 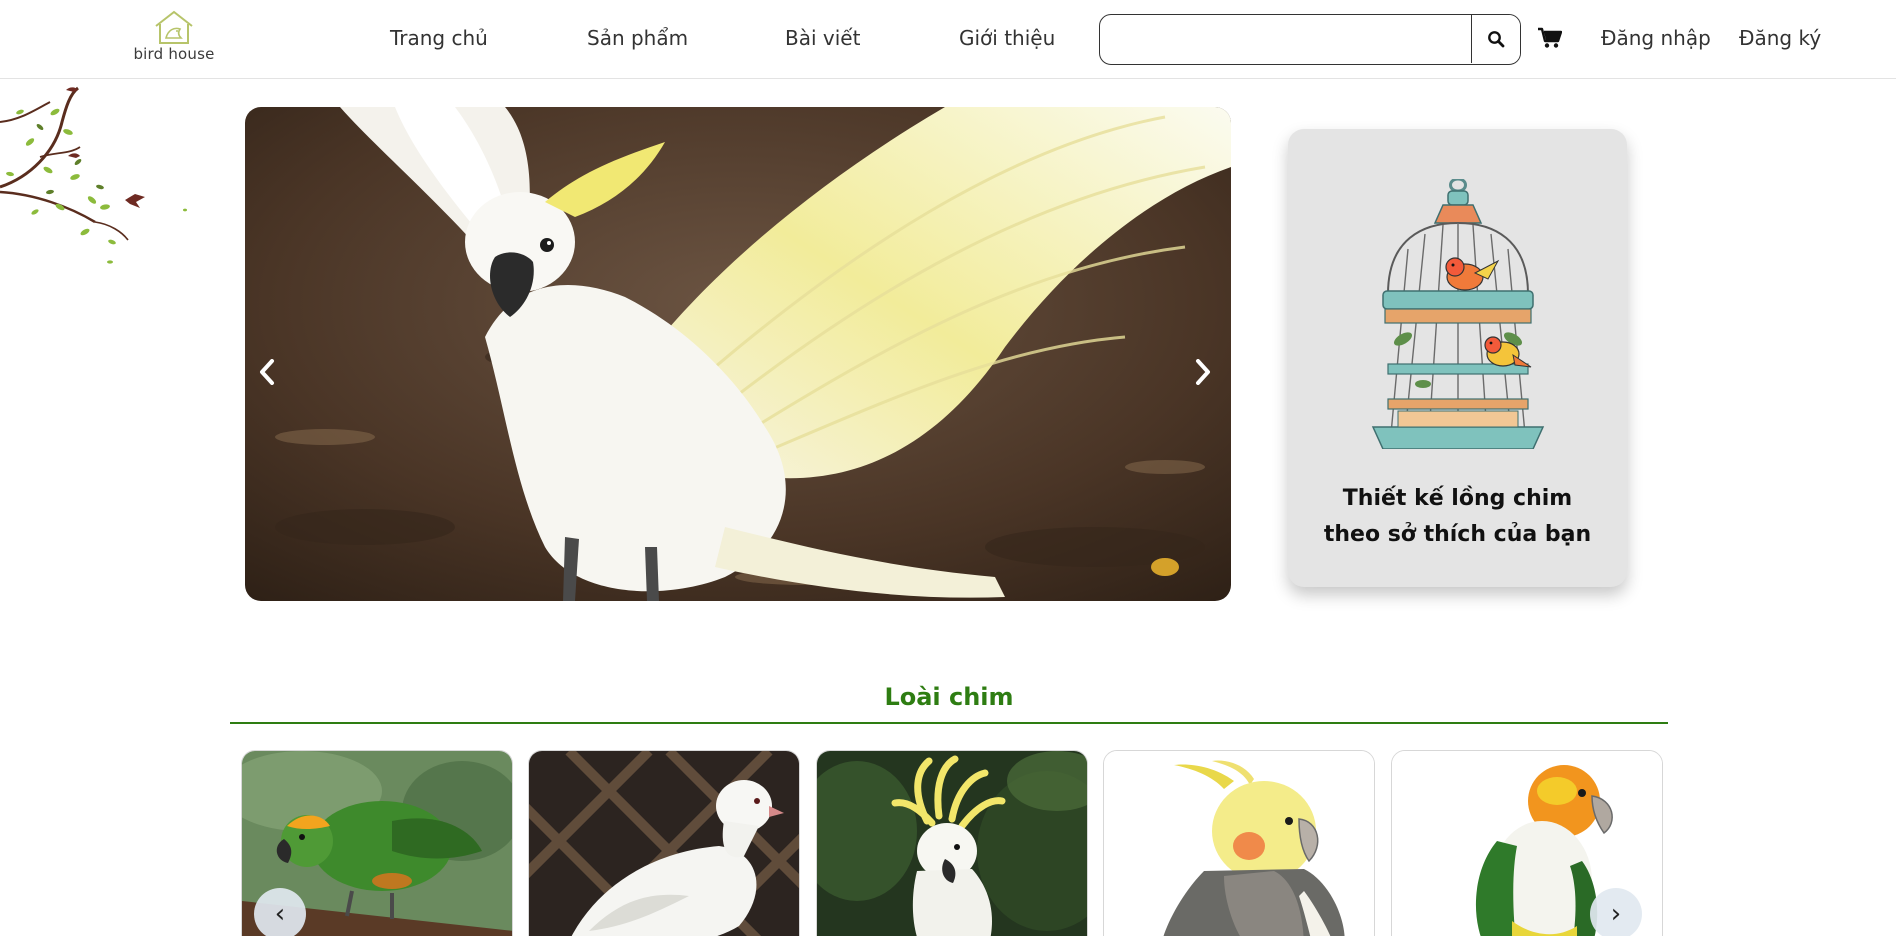 I want to click on birdhouse-logo-icon, so click(x=174, y=27).